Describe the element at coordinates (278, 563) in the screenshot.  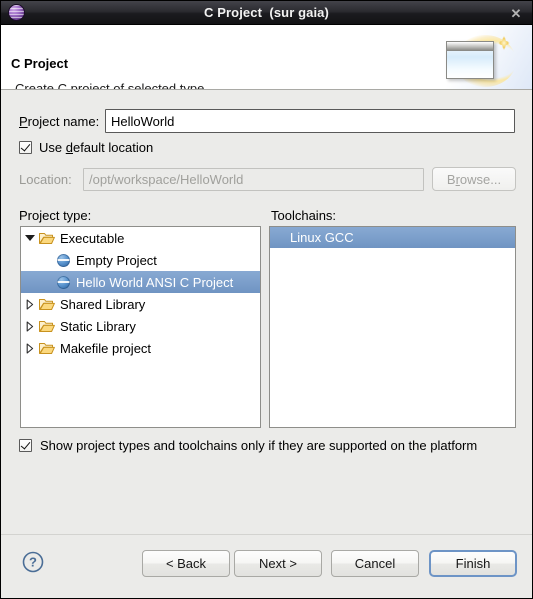
I see `next-button: Next >` at that location.